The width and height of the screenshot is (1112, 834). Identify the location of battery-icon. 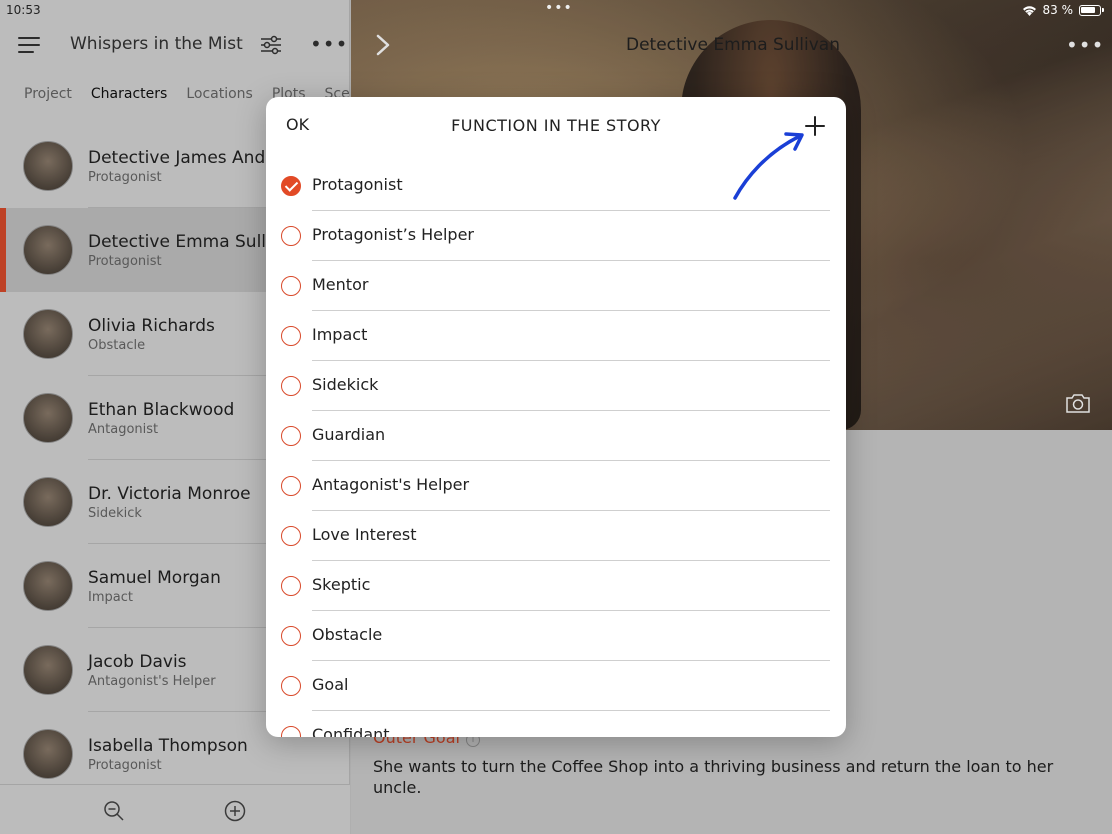
(1090, 10).